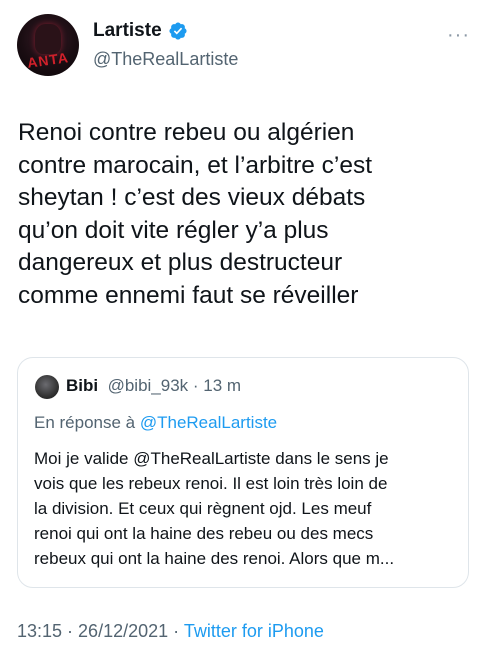 This screenshot has width=489, height=654. What do you see at coordinates (201, 458) in the screenshot?
I see `quoted-text-mention: @TheRealLartiste` at bounding box center [201, 458].